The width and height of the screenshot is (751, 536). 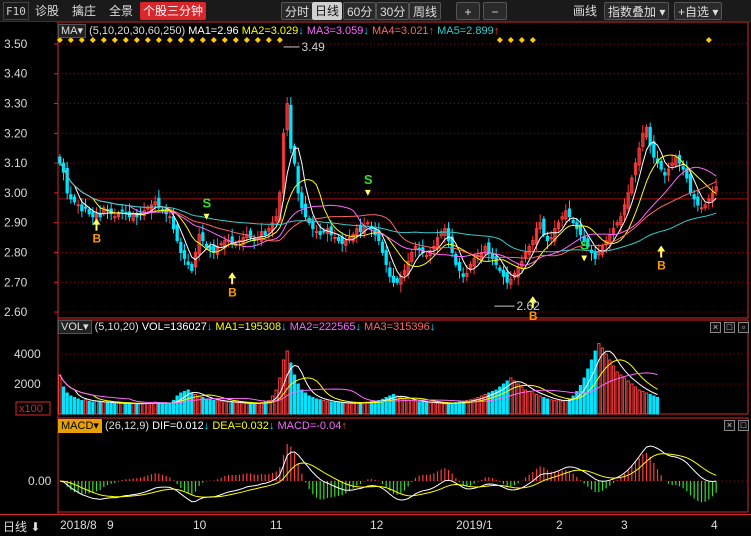 I want to click on draw-line-button: 画线, so click(x=585, y=11).